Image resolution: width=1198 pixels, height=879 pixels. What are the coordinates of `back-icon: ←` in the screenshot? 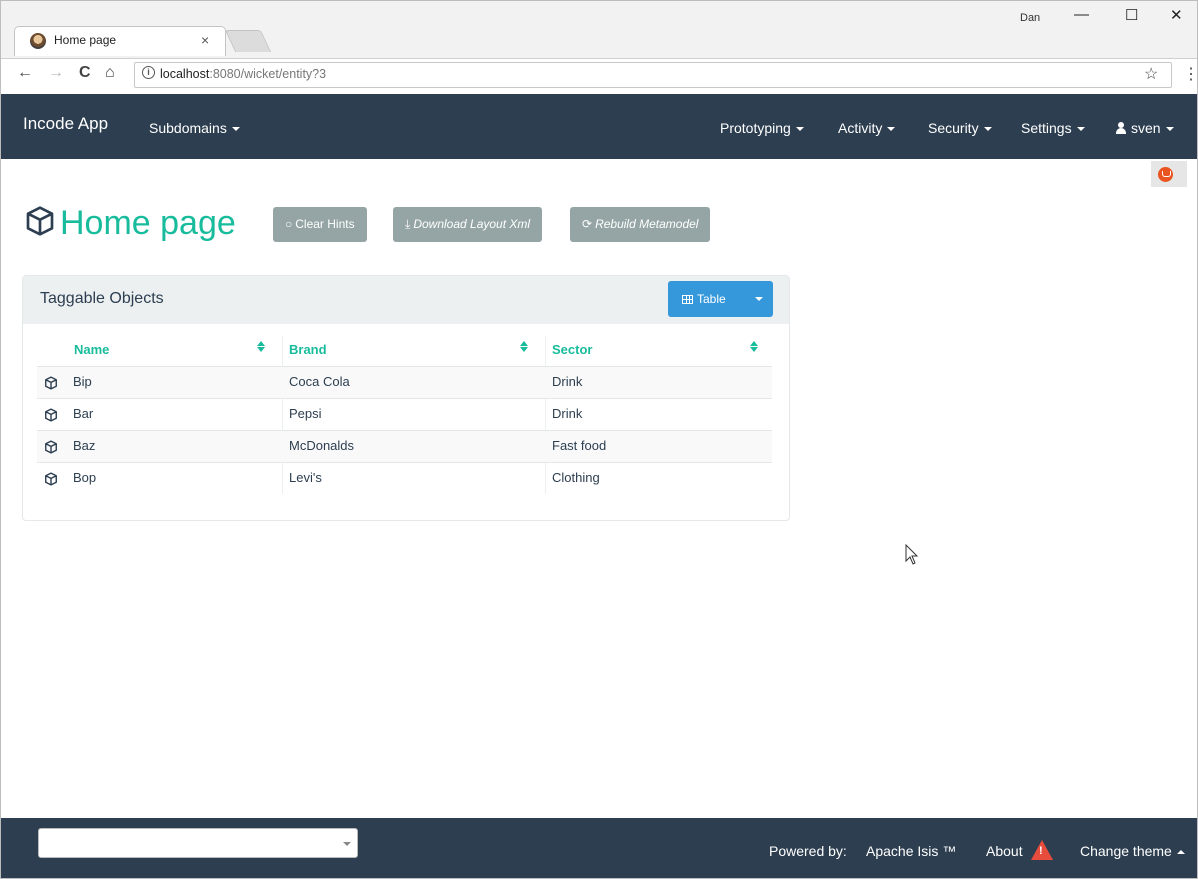 It's located at (25, 73).